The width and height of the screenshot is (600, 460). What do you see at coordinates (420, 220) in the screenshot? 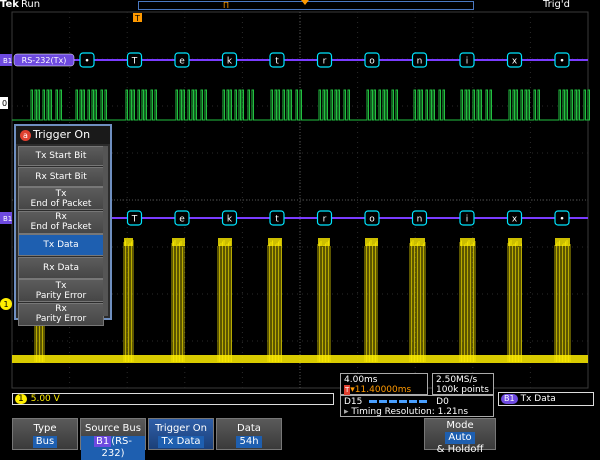
I see `bus-mid-symbol: n` at bounding box center [420, 220].